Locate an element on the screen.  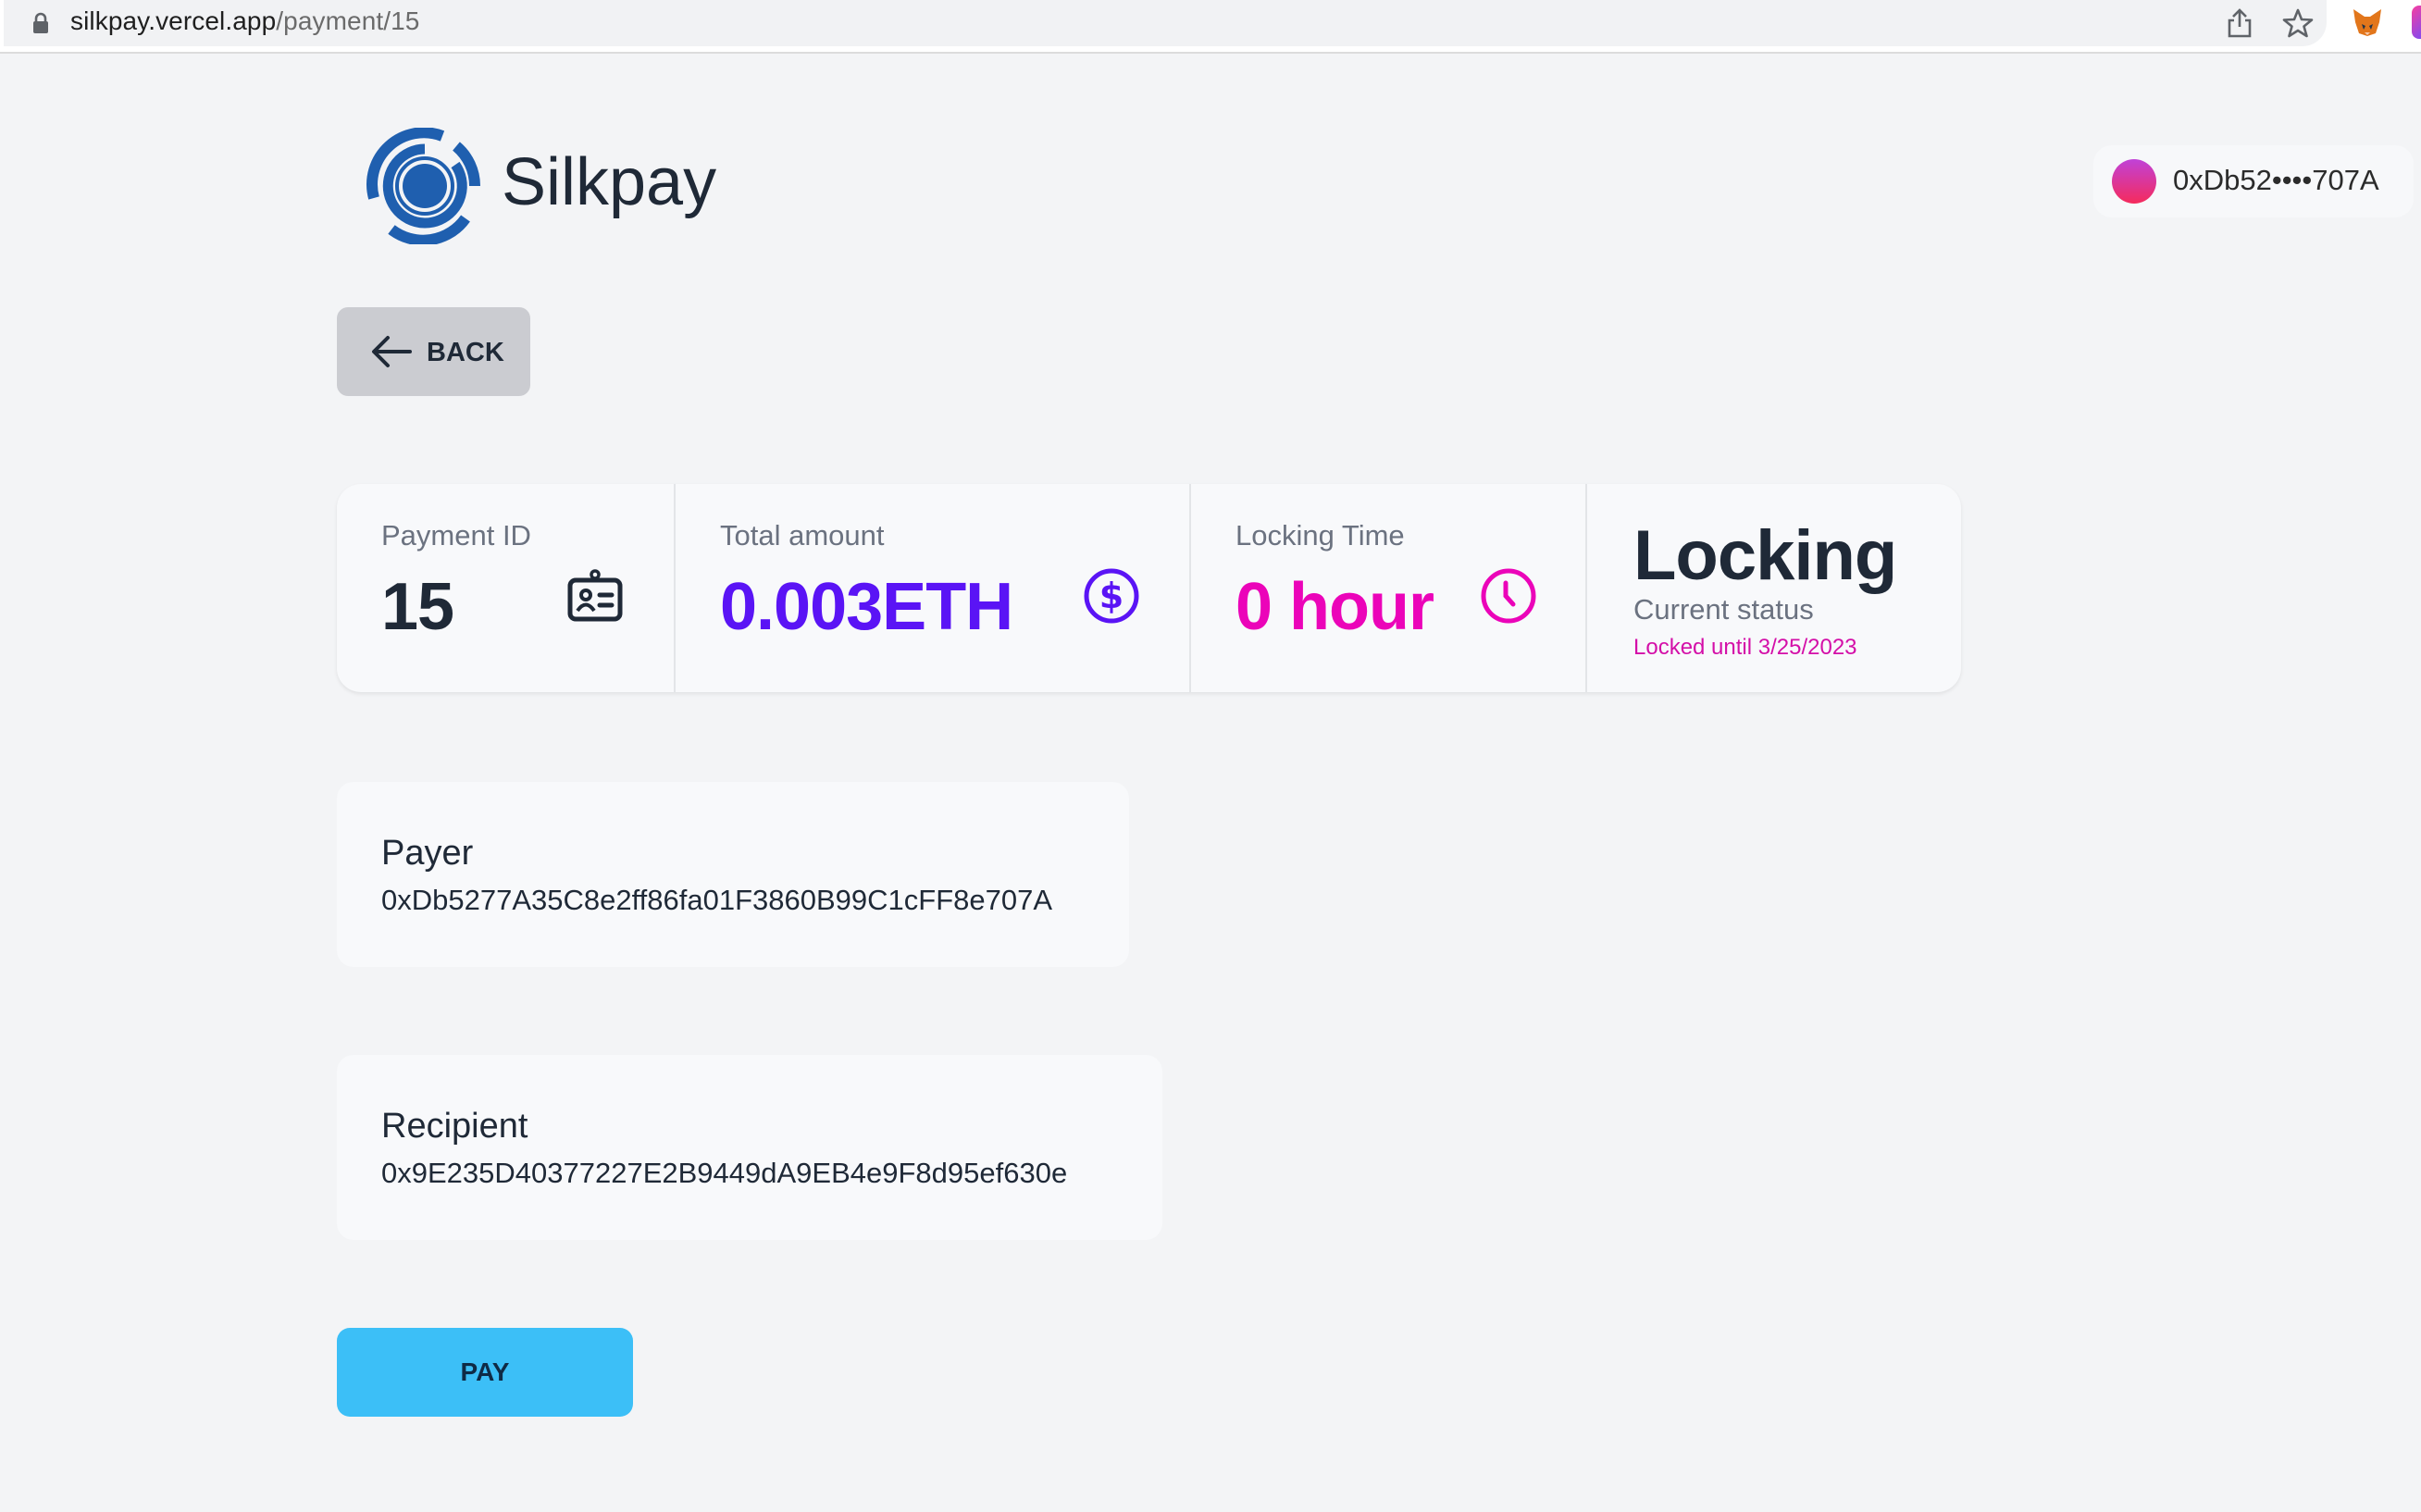
stat-value: 0 hour is located at coordinates (1334, 607).